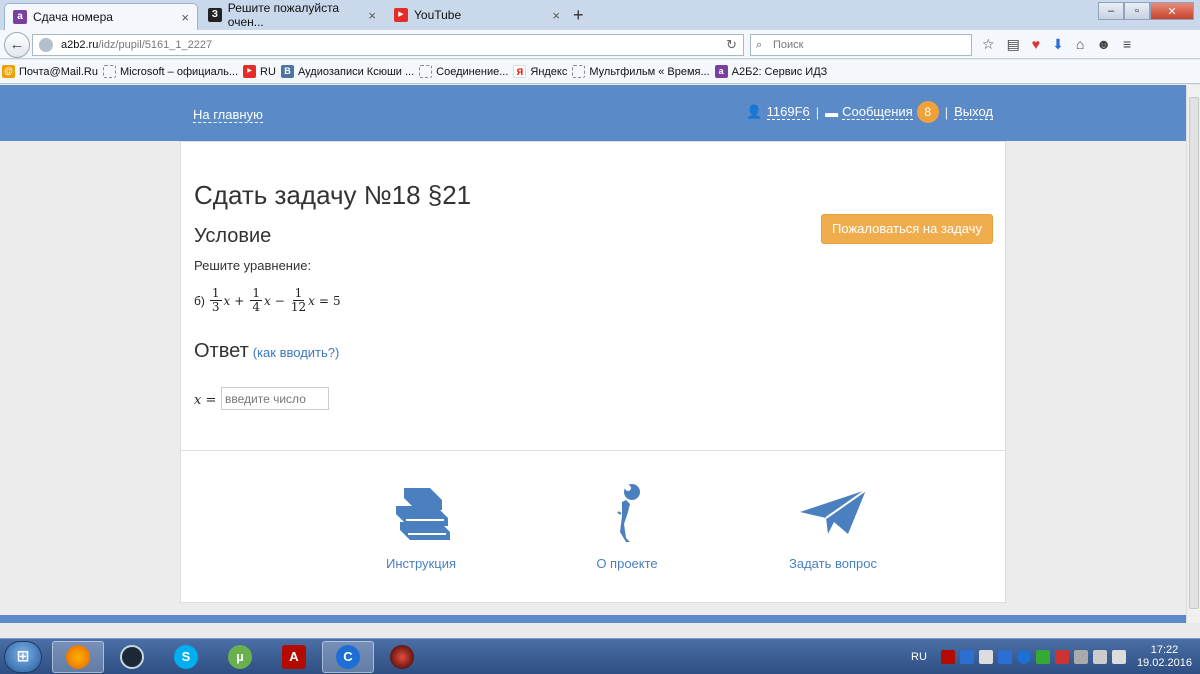  What do you see at coordinates (17, 45) in the screenshot?
I see `back-button: ←` at bounding box center [17, 45].